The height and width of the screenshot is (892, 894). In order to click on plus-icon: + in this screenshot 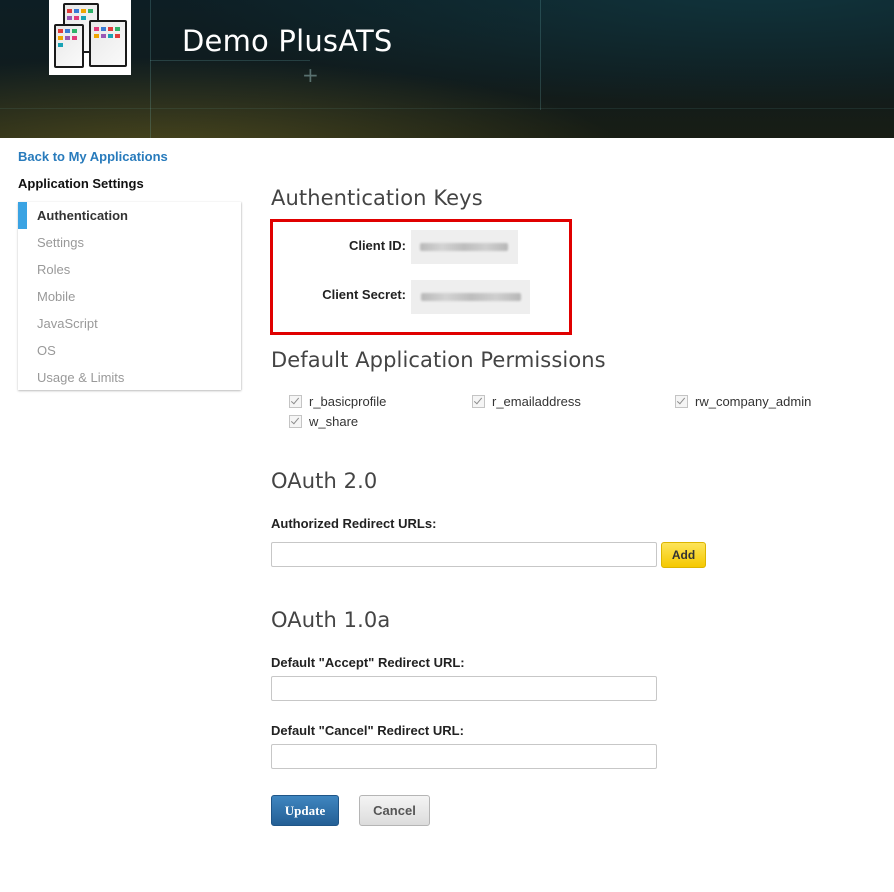, I will do `click(310, 75)`.